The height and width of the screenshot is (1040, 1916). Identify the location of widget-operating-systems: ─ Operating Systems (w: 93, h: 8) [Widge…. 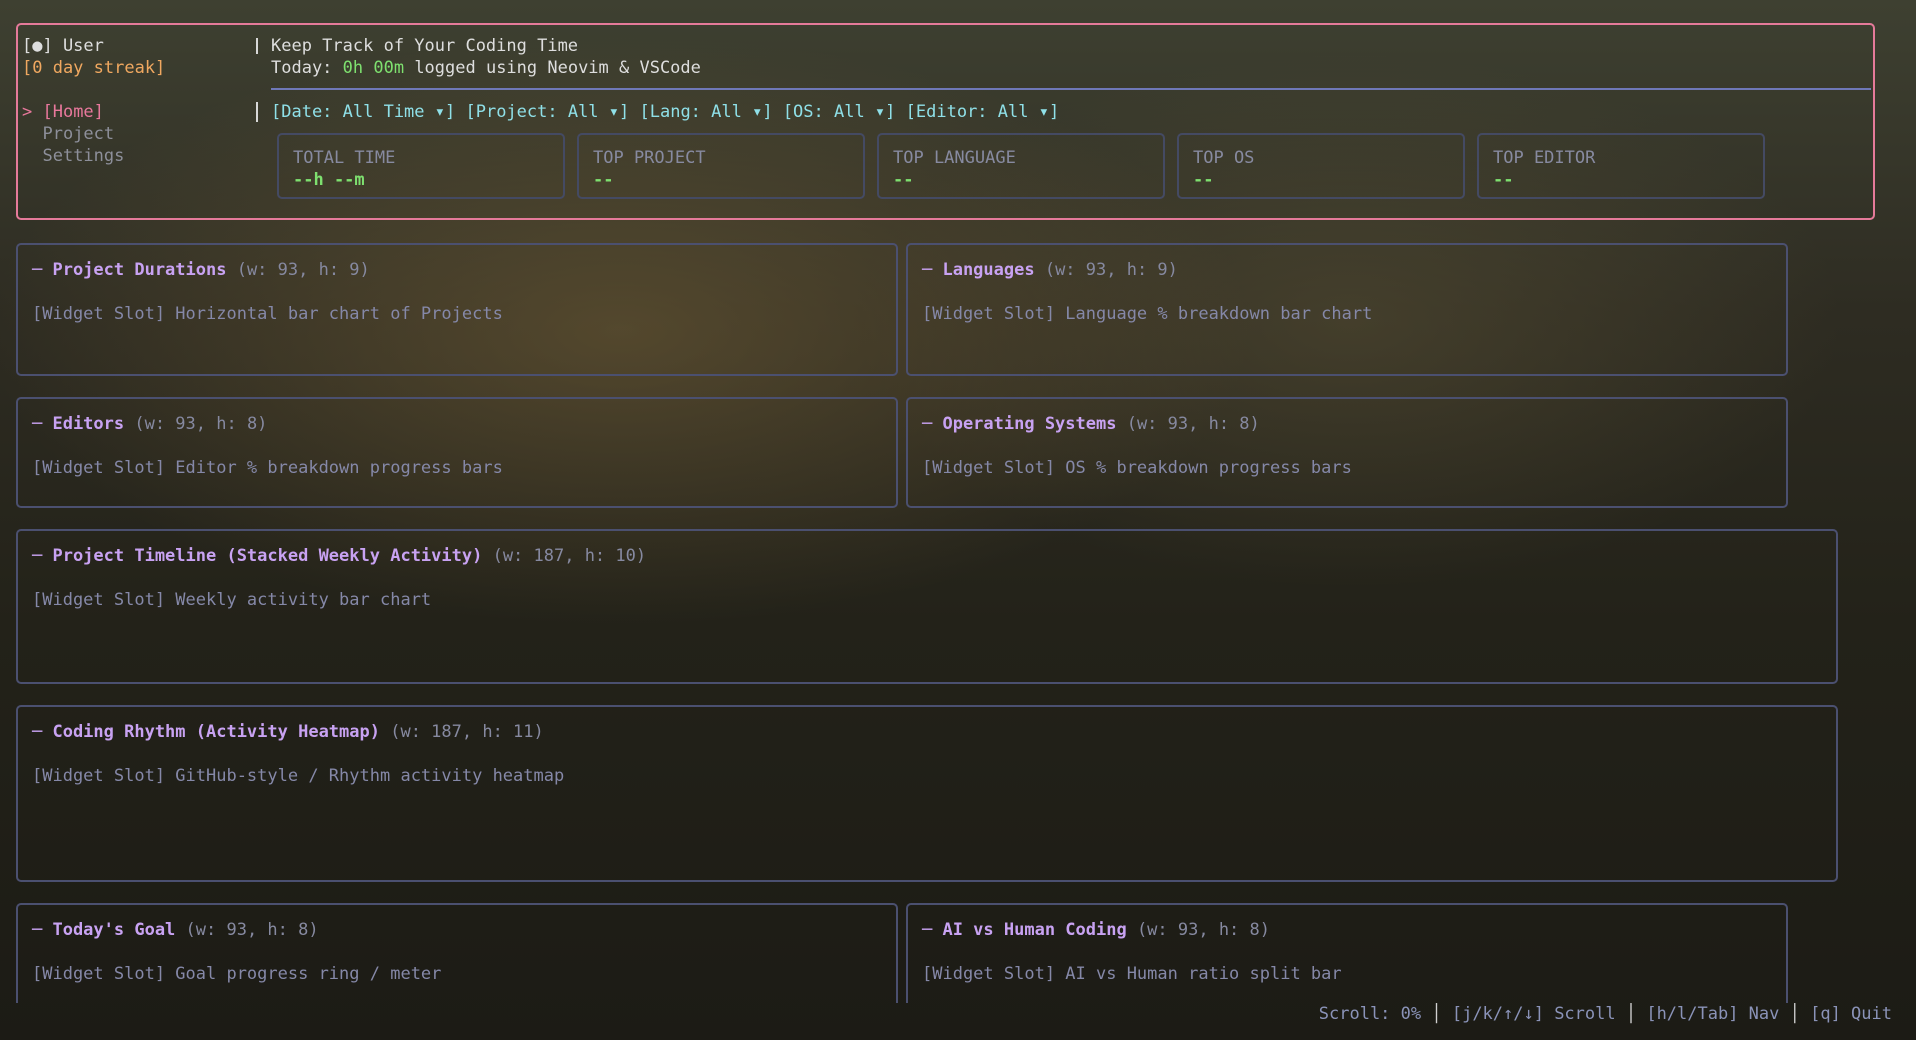
(1347, 452).